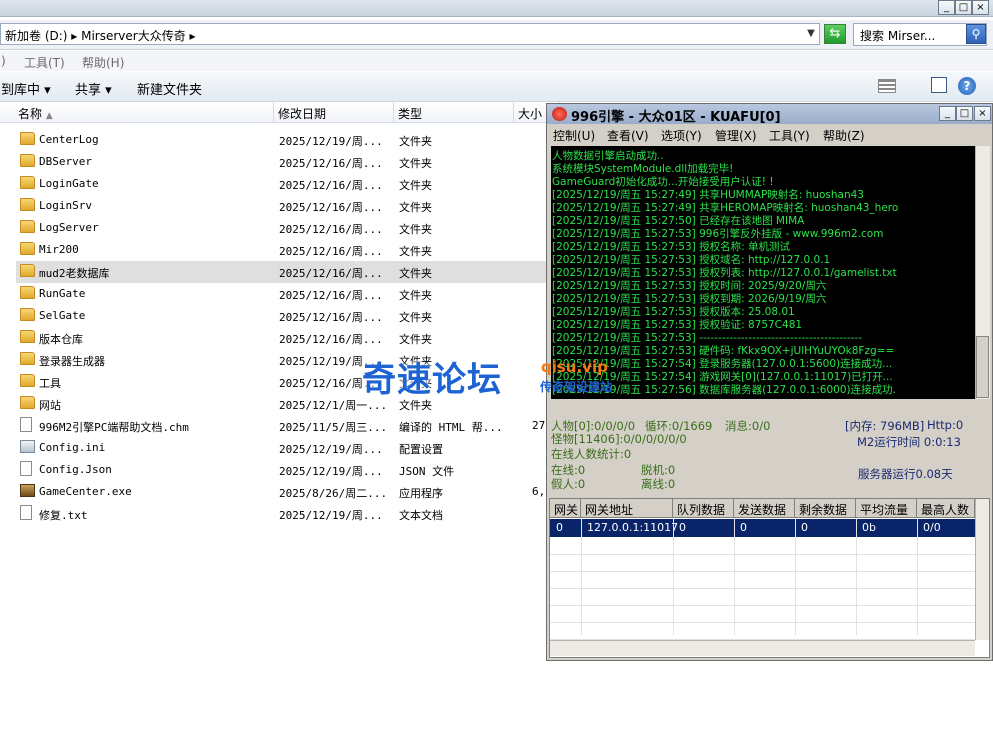 This screenshot has width=993, height=734. Describe the element at coordinates (980, 7) in the screenshot. I see `close-button: ×` at that location.